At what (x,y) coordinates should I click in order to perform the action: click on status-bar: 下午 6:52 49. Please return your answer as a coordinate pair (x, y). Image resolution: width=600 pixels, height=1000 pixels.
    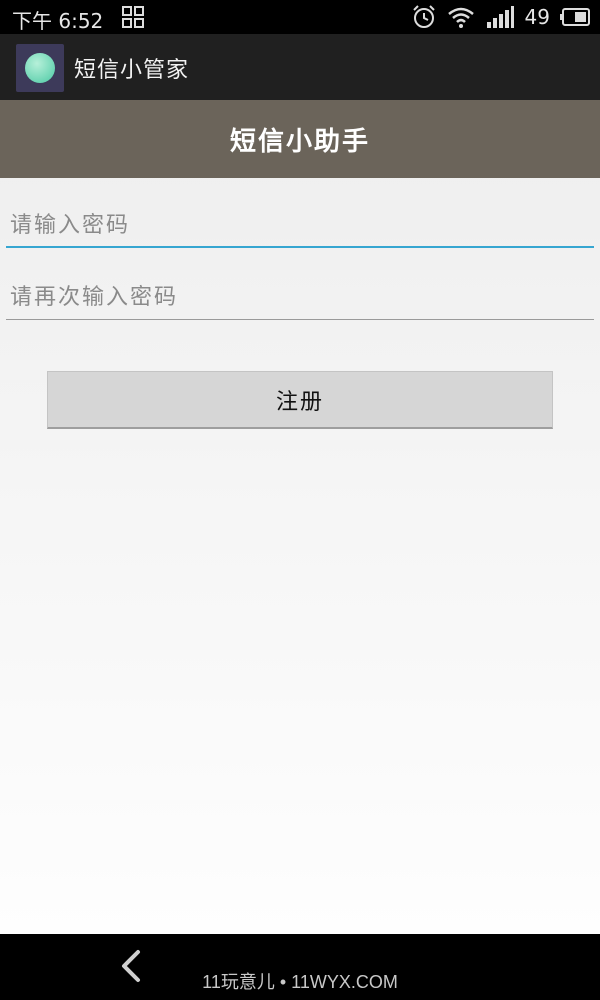
    Looking at the image, I should click on (300, 17).